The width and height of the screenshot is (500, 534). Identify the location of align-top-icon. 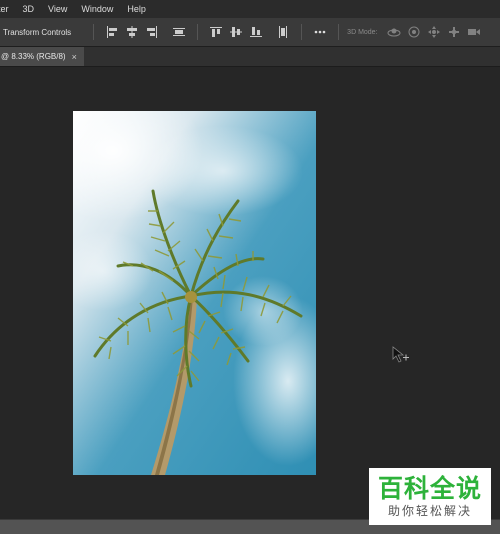
(216, 32).